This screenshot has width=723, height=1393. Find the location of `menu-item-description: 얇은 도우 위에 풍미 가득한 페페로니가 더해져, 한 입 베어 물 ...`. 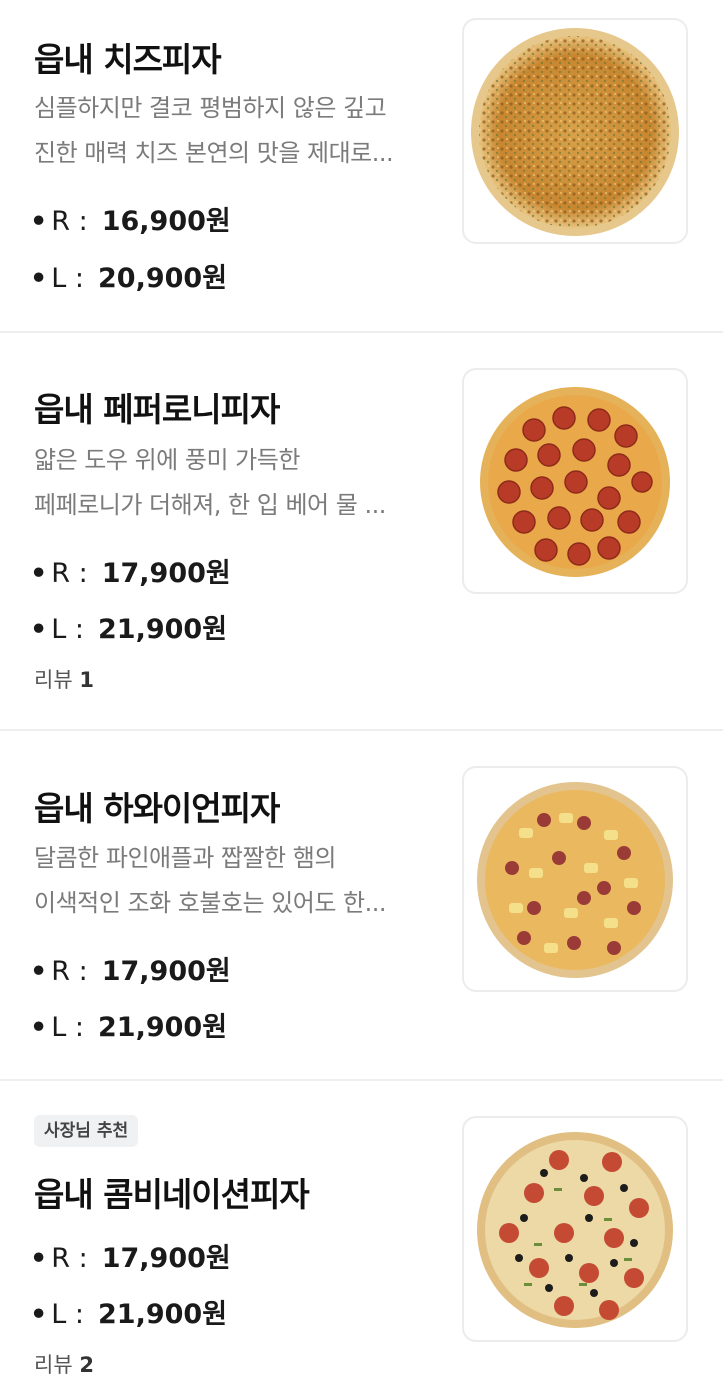

menu-item-description: 얇은 도우 위에 풍미 가득한 페페로니가 더해져, 한 입 베어 물 ... is located at coordinates (210, 482).